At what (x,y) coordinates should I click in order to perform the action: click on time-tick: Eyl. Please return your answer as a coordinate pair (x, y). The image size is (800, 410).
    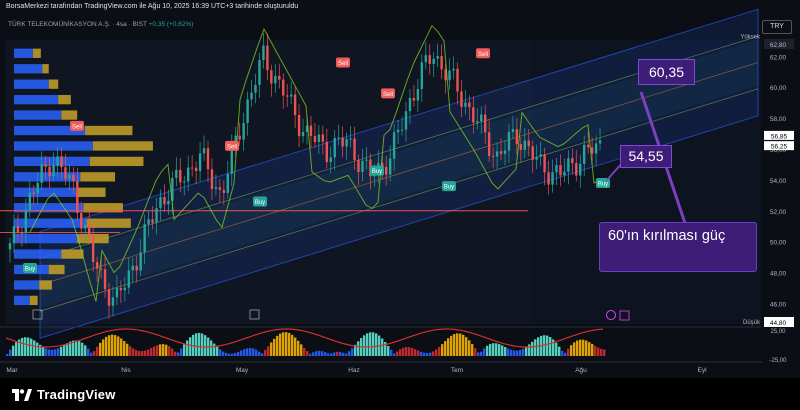
    Looking at the image, I should click on (702, 370).